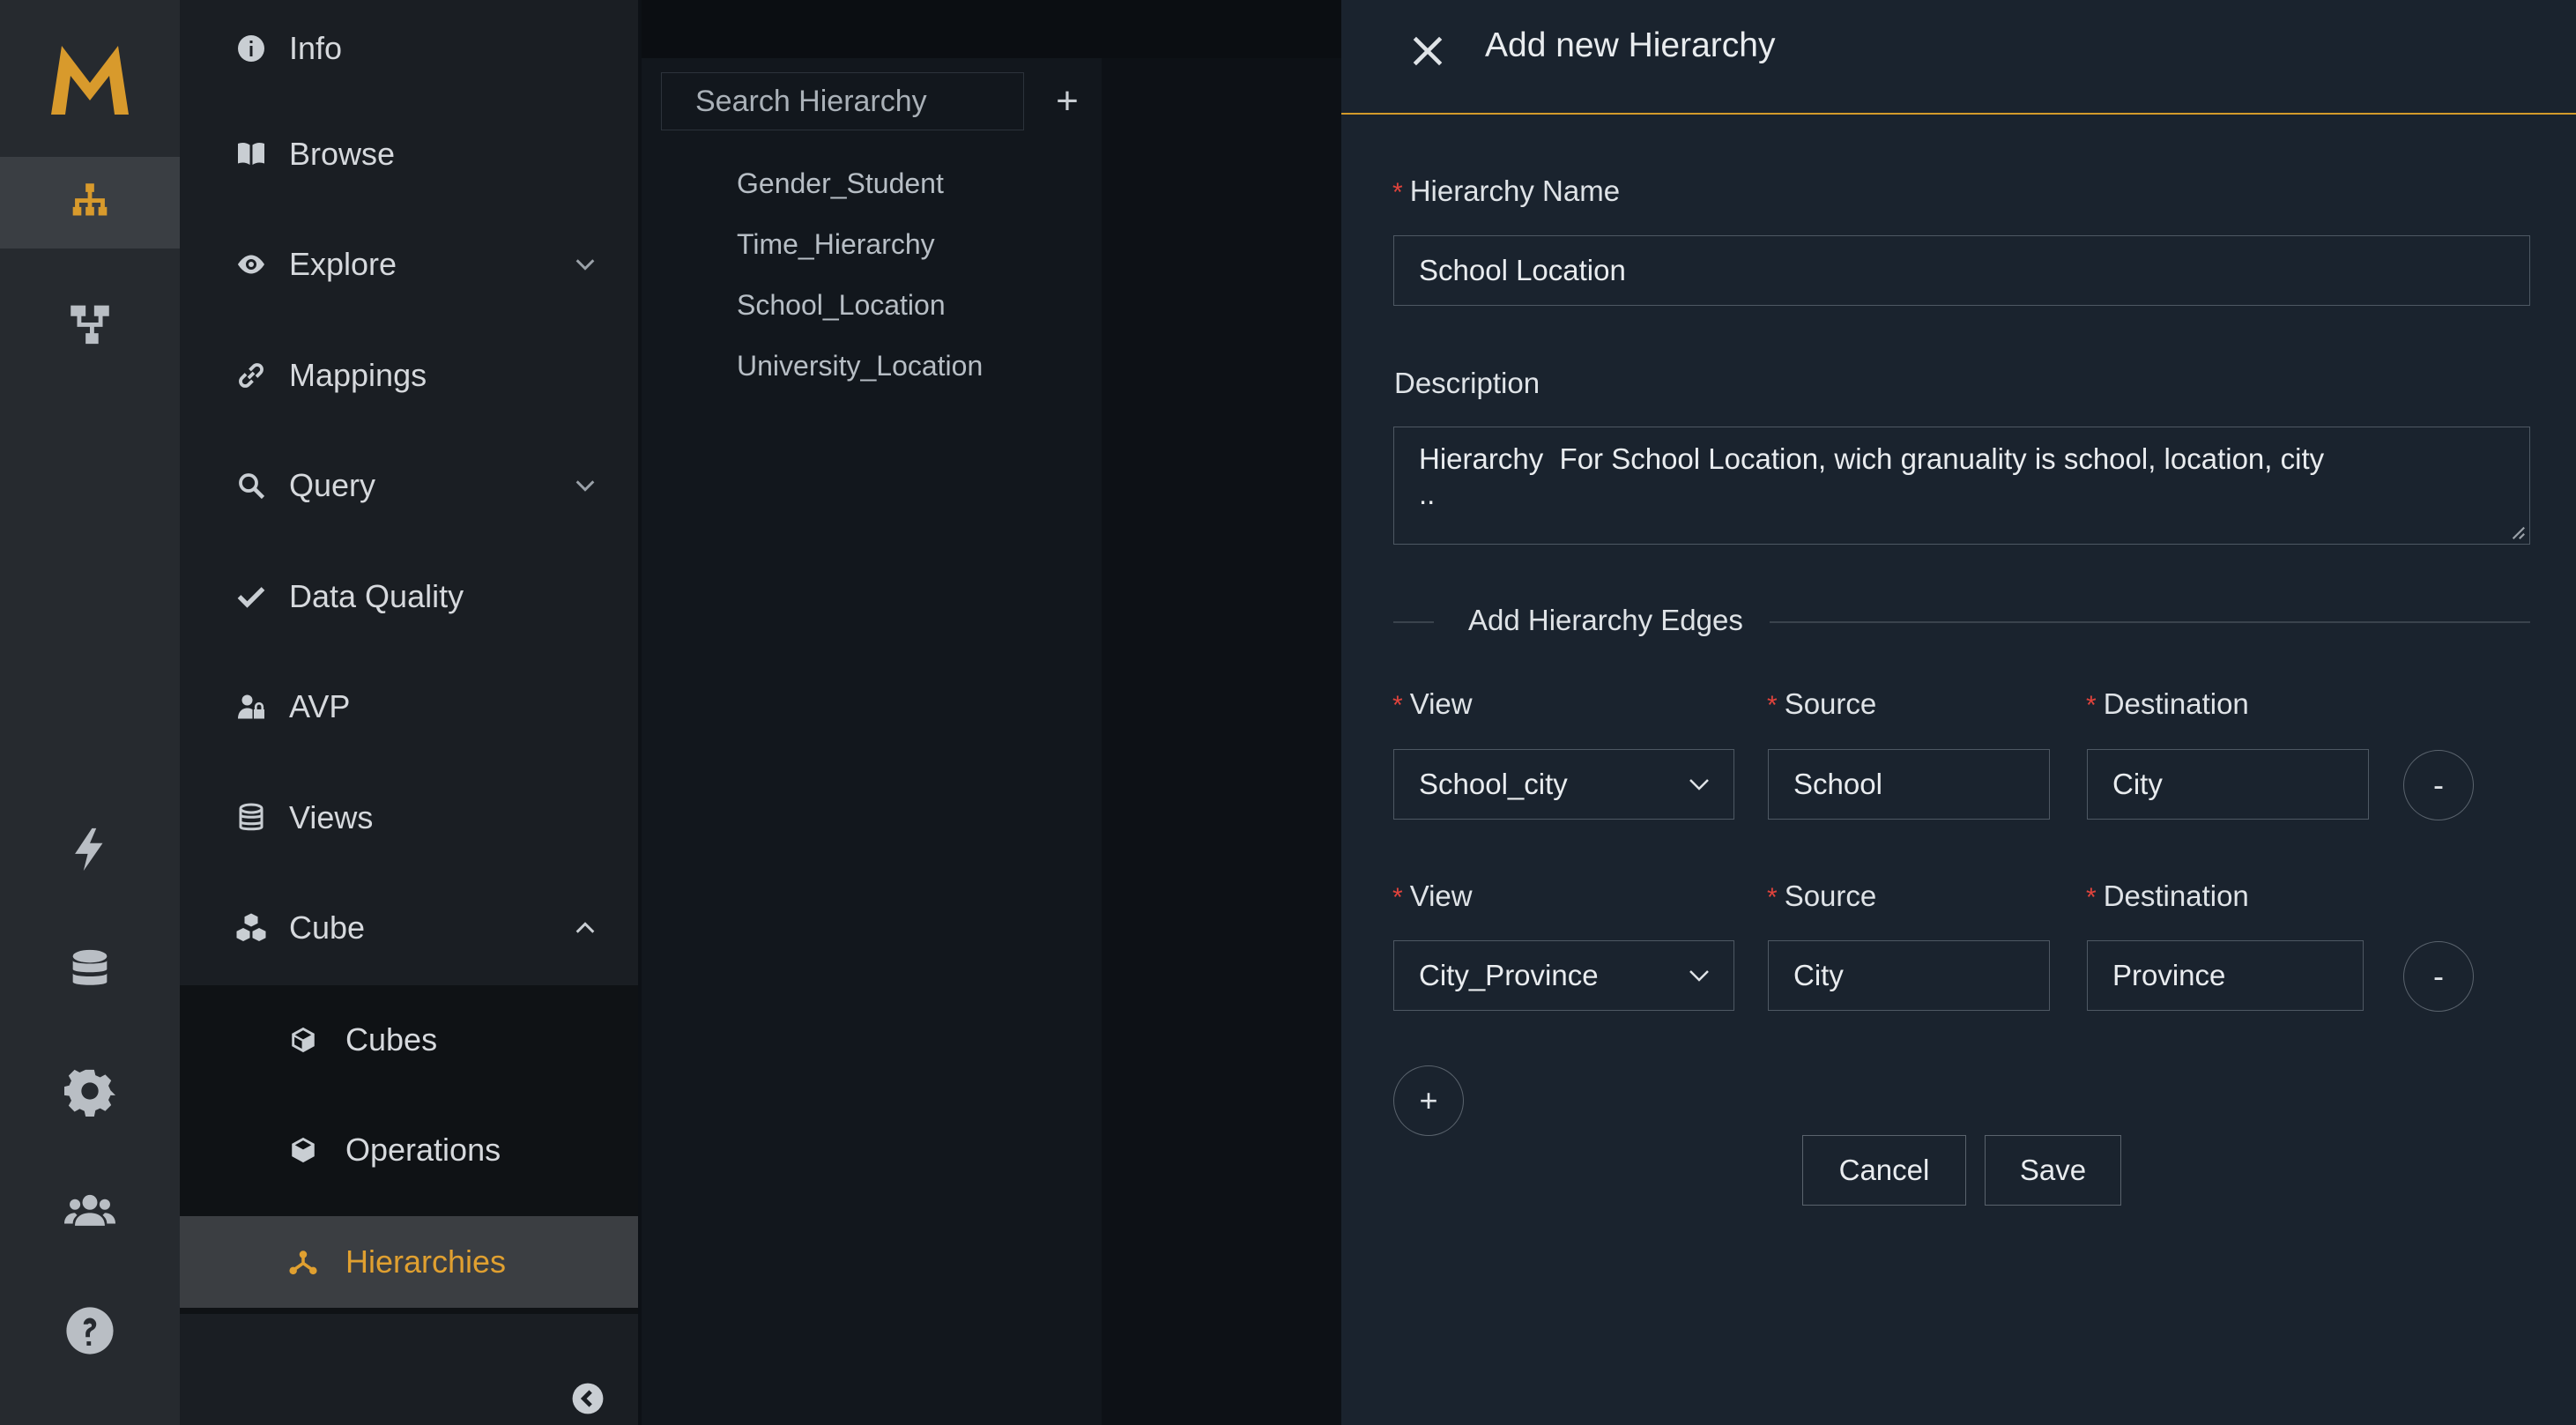 Image resolution: width=2576 pixels, height=1425 pixels. I want to click on sub-item-operations: Operations, so click(409, 1150).